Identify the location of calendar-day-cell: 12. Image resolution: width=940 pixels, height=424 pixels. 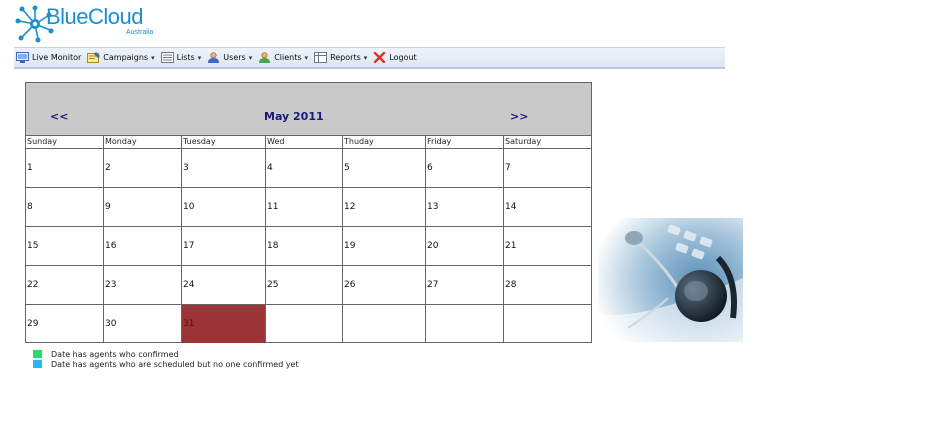
(384, 206).